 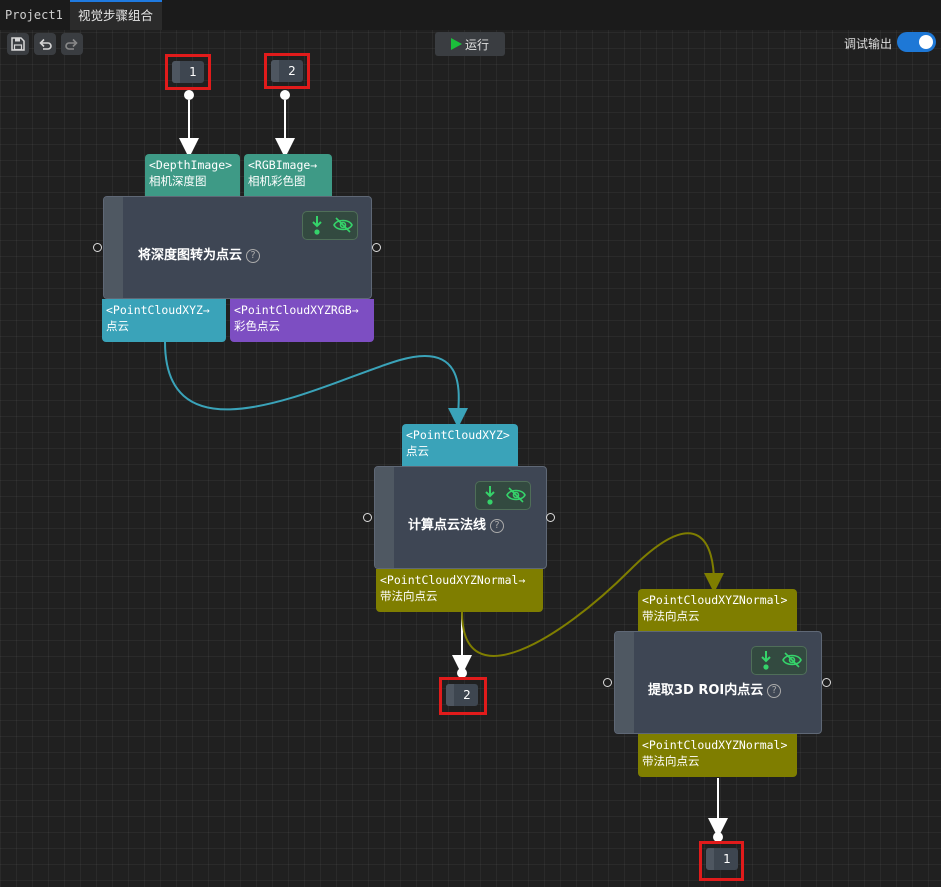 I want to click on input-1-port, so click(x=189, y=95).